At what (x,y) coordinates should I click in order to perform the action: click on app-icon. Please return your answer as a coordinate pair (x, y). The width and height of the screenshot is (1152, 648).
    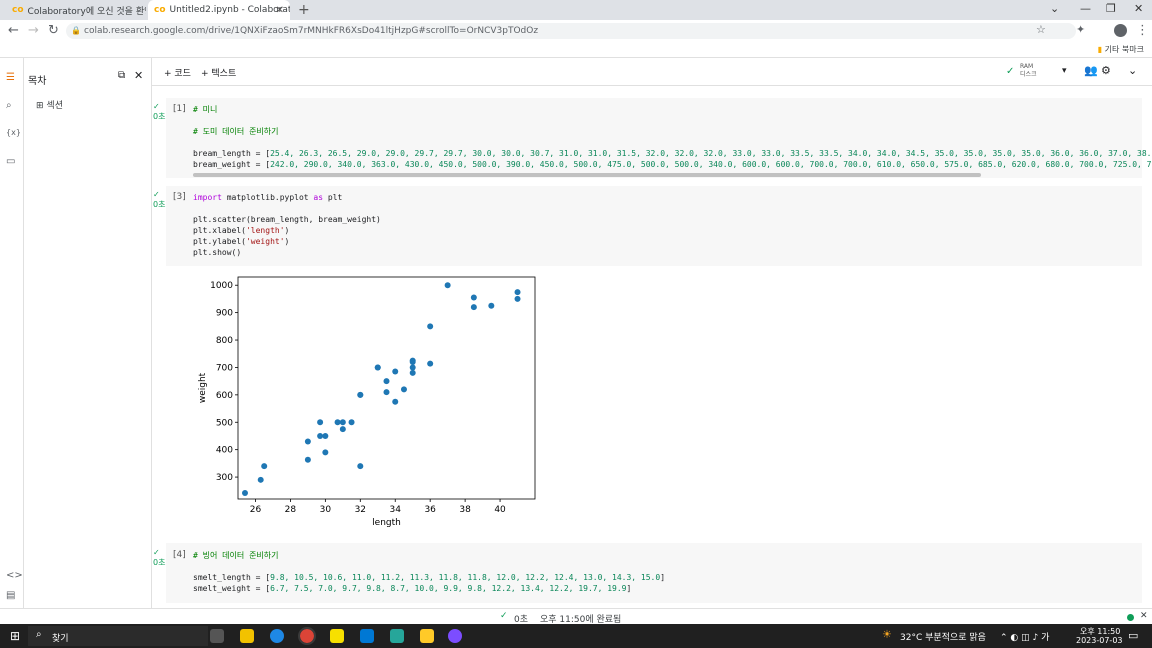
    Looking at the image, I should click on (397, 636).